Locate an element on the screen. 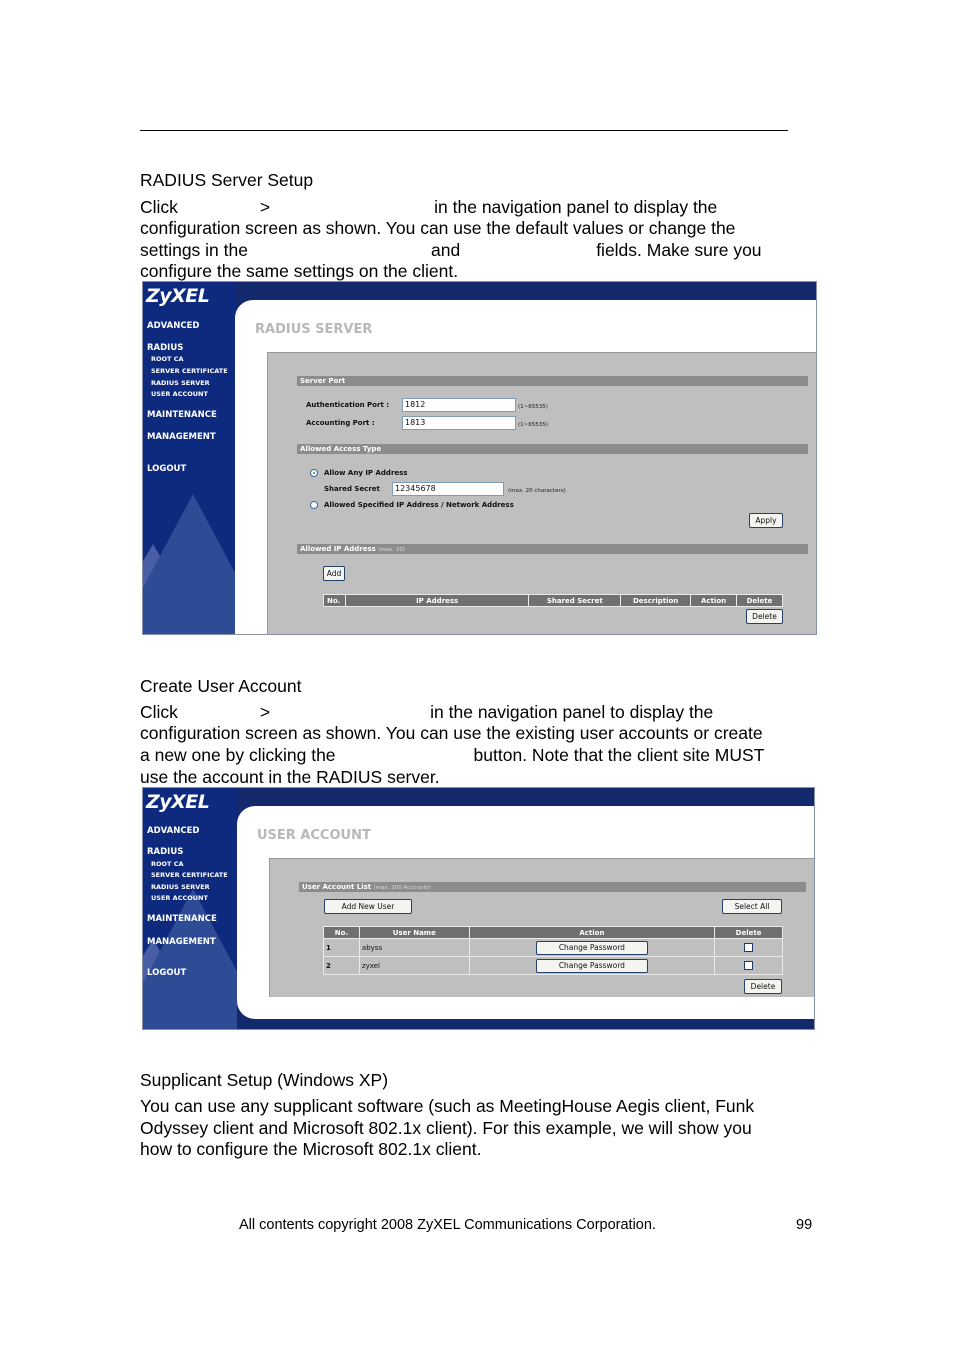 The height and width of the screenshot is (1350, 954). text-fragment: button. Note that the client site MUST is located at coordinates (619, 755).